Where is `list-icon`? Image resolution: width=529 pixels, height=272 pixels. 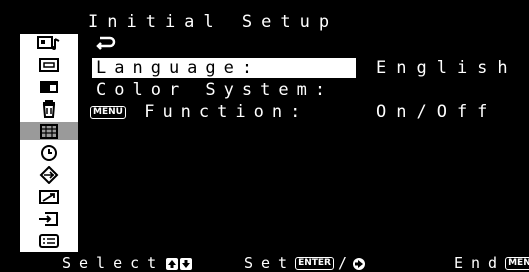
list-icon is located at coordinates (49, 241).